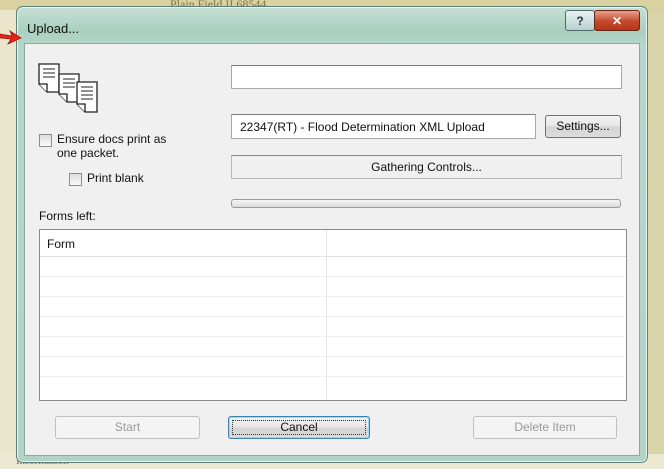 The height and width of the screenshot is (469, 664). I want to click on print-blank-checkbox: Print blank, so click(106, 178).